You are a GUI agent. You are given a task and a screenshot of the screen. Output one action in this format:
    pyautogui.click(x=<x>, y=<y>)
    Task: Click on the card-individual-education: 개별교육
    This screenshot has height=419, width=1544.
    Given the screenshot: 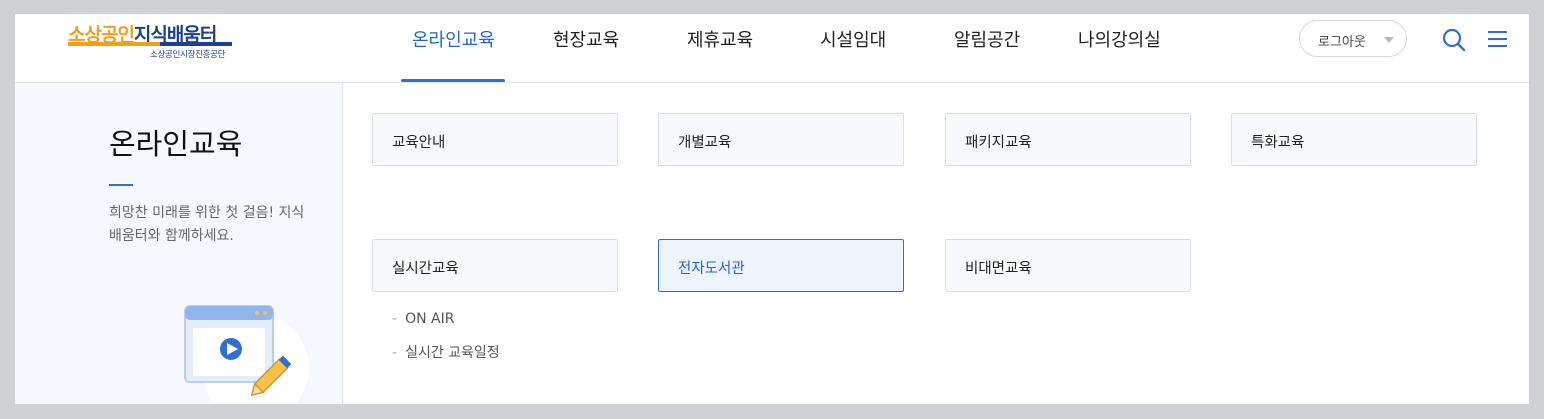 What is the action you would take?
    pyautogui.click(x=781, y=139)
    